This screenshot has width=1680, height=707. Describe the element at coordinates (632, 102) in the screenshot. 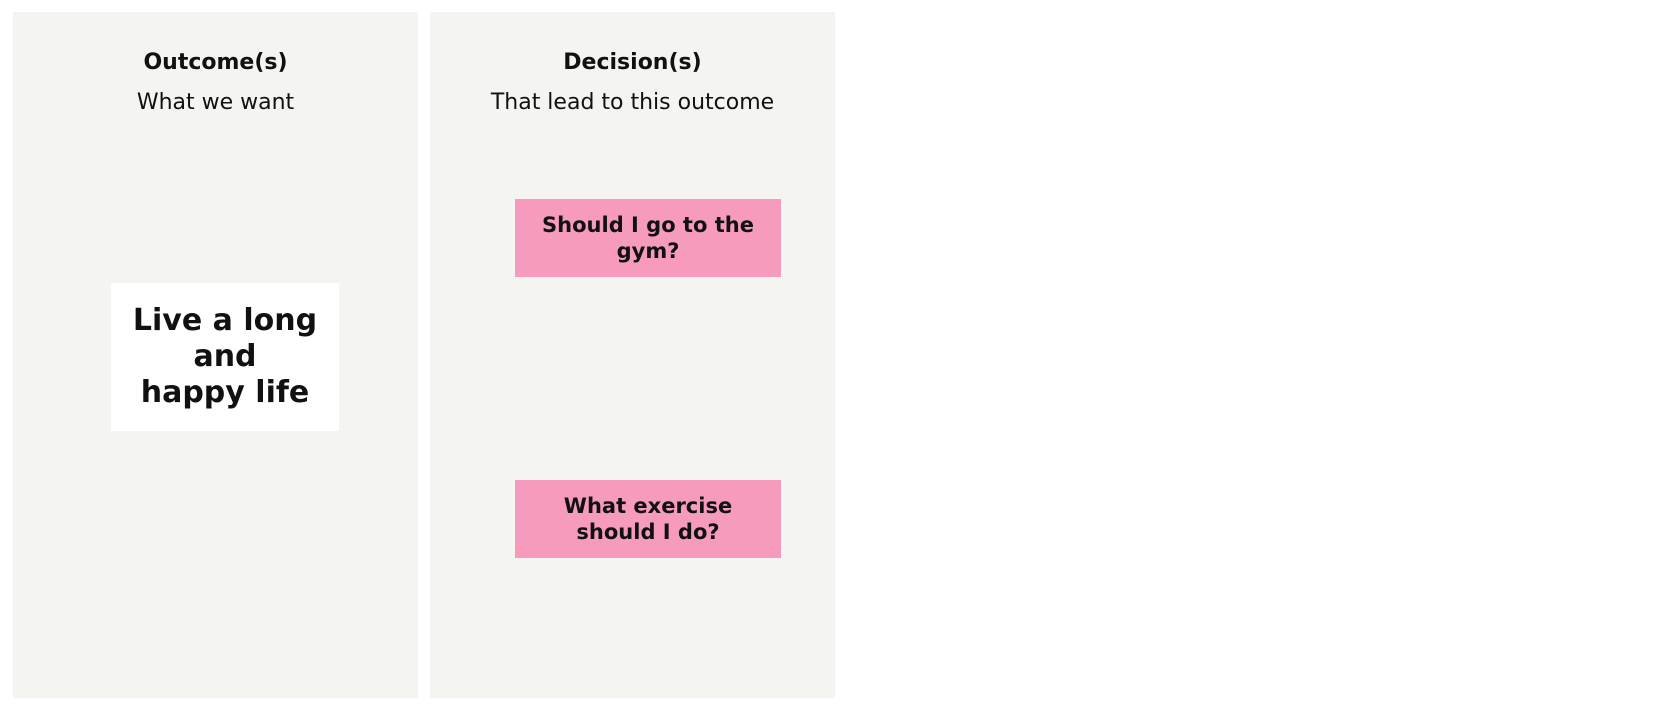

I see `decisions-column-subtitle: That lead to this outcome` at that location.